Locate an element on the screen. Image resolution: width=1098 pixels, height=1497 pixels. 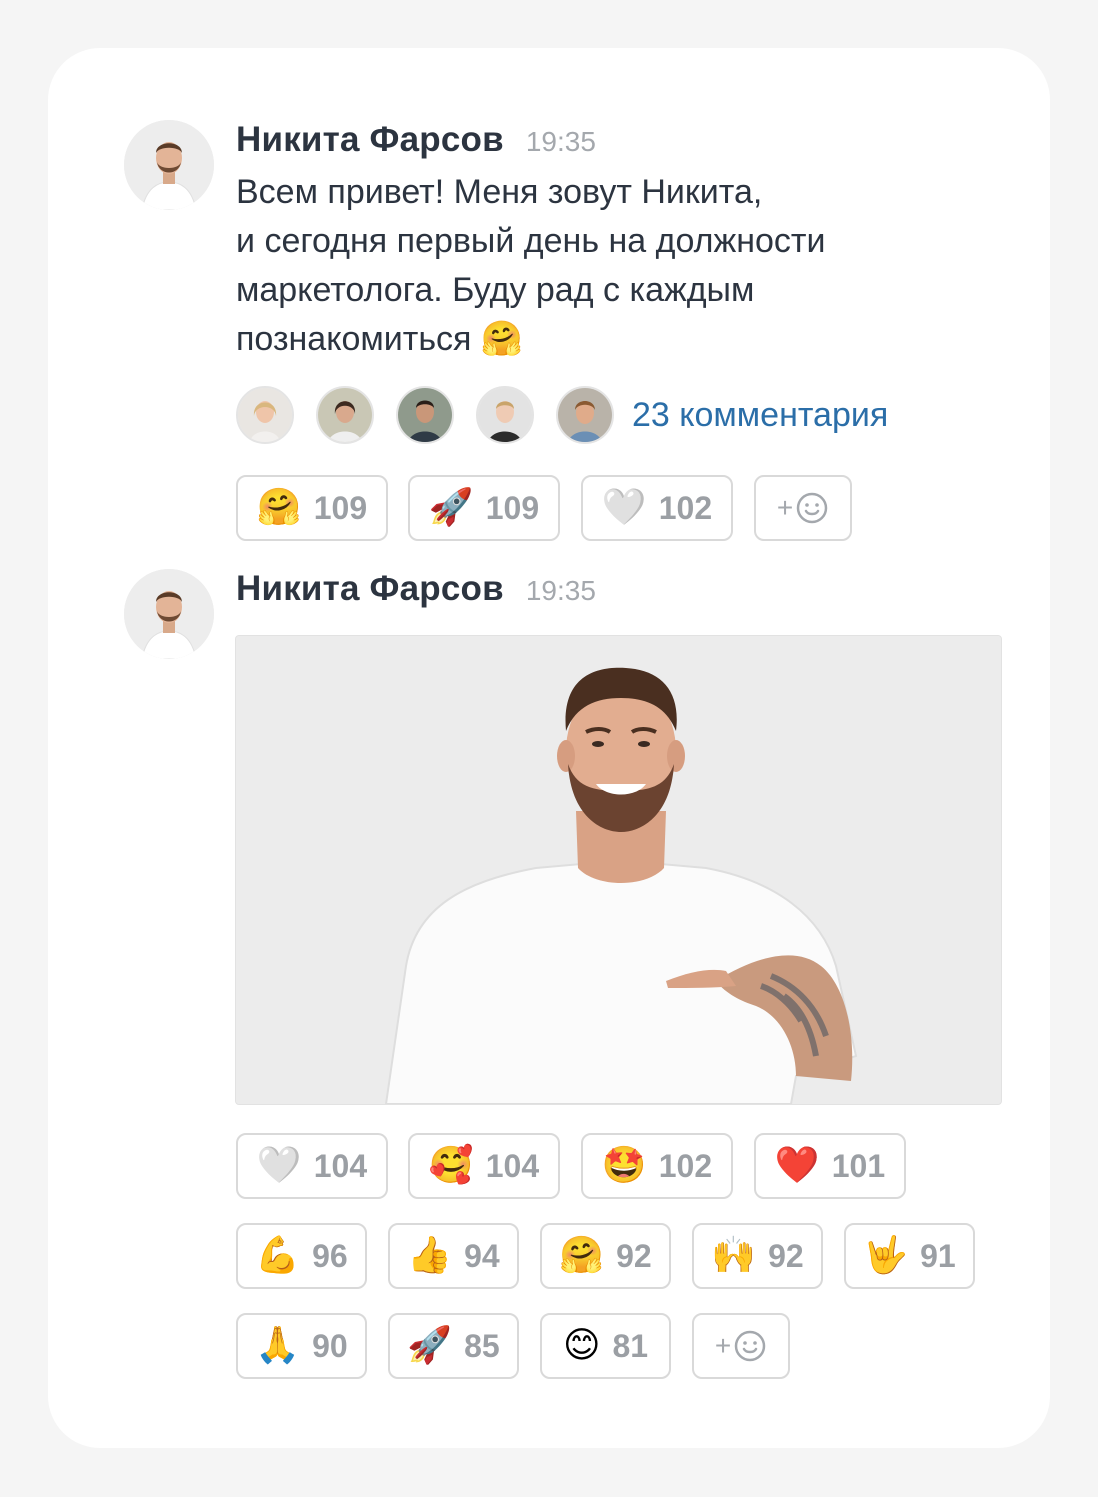
red-heart-emoji: ❤️ is located at coordinates (797, 1165).